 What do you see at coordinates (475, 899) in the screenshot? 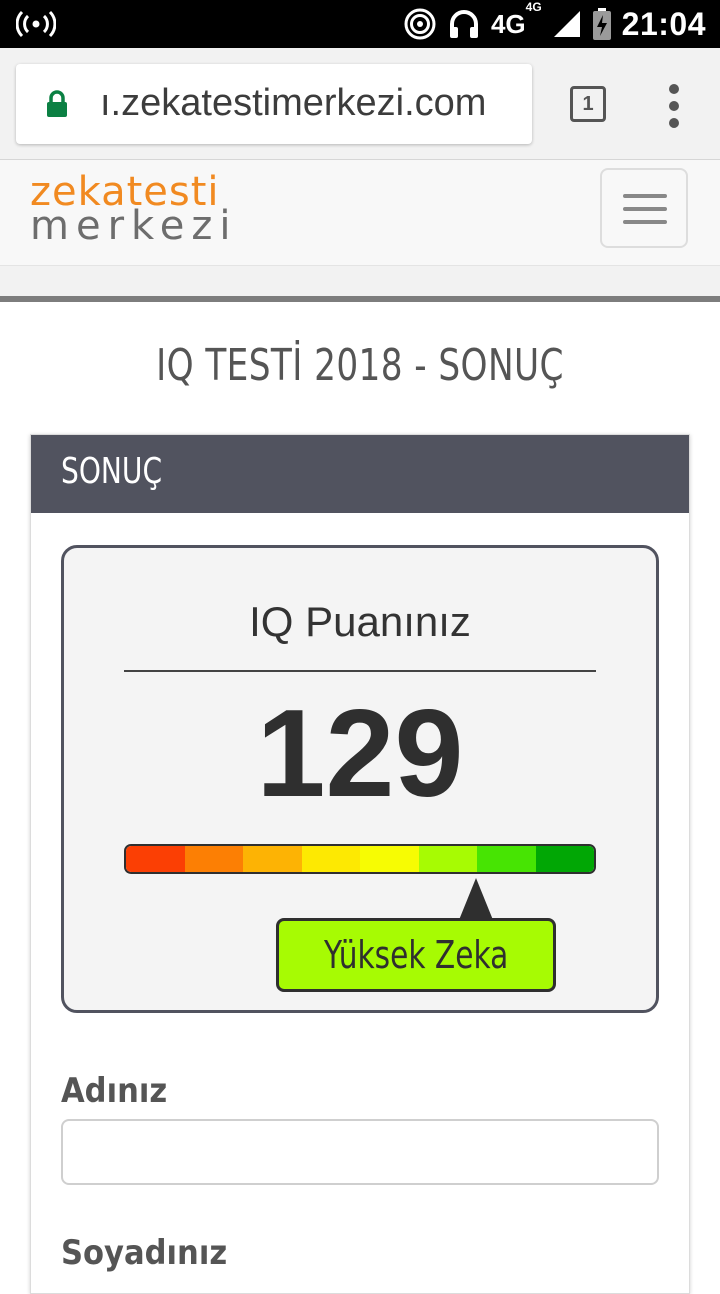
I see `scale-pointer` at bounding box center [475, 899].